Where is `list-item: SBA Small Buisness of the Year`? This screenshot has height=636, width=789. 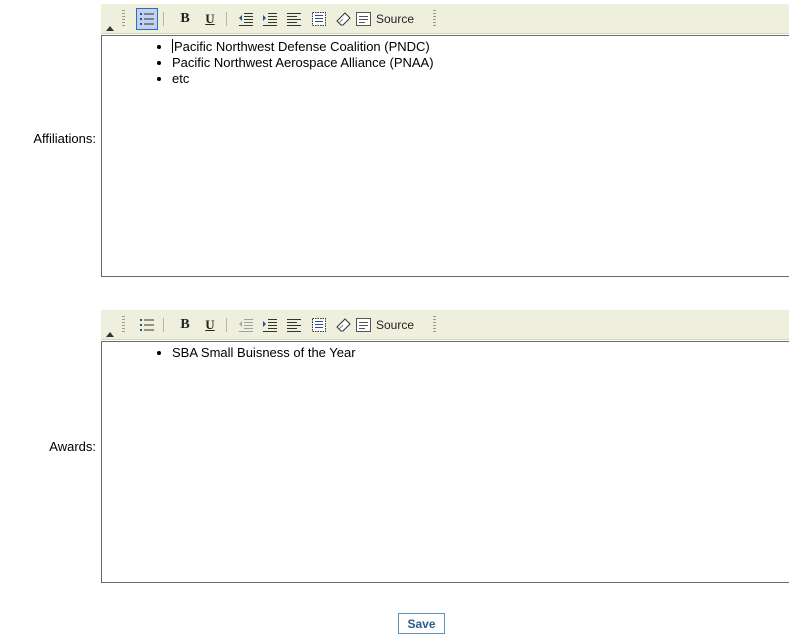 list-item: SBA Small Buisness of the Year is located at coordinates (480, 353).